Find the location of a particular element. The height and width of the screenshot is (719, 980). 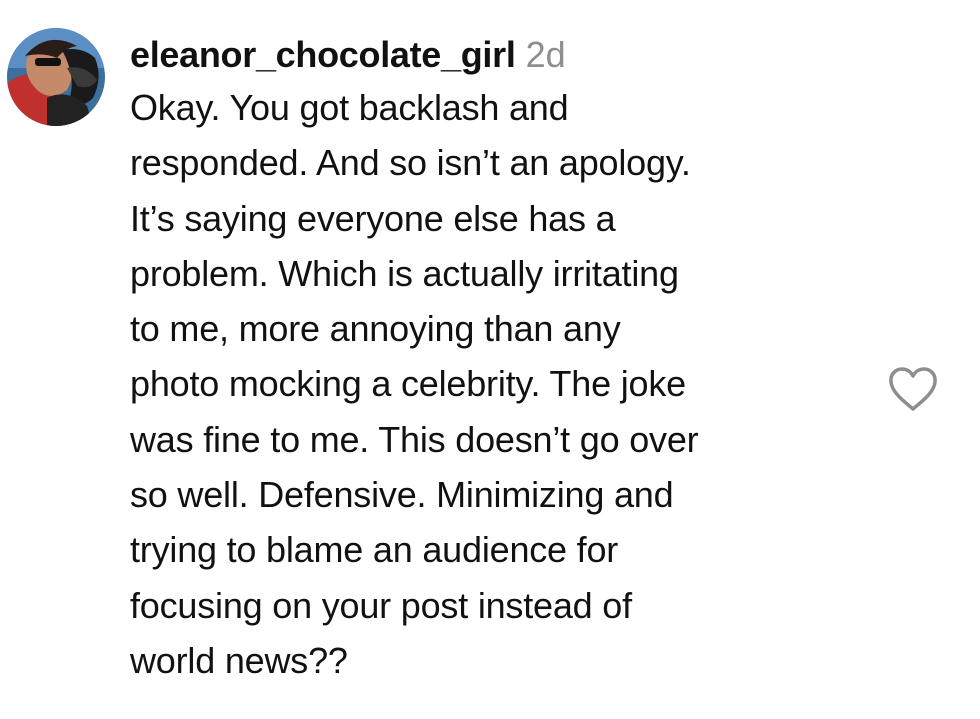

heart-outline-icon is located at coordinates (913, 389).